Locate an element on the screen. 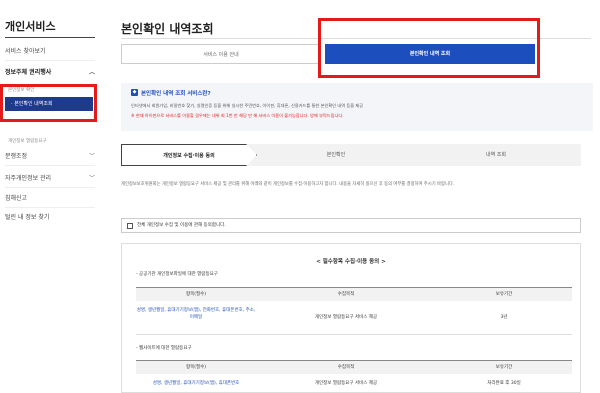 The width and height of the screenshot is (600, 393). table-cell: 3년 is located at coordinates (504, 317).